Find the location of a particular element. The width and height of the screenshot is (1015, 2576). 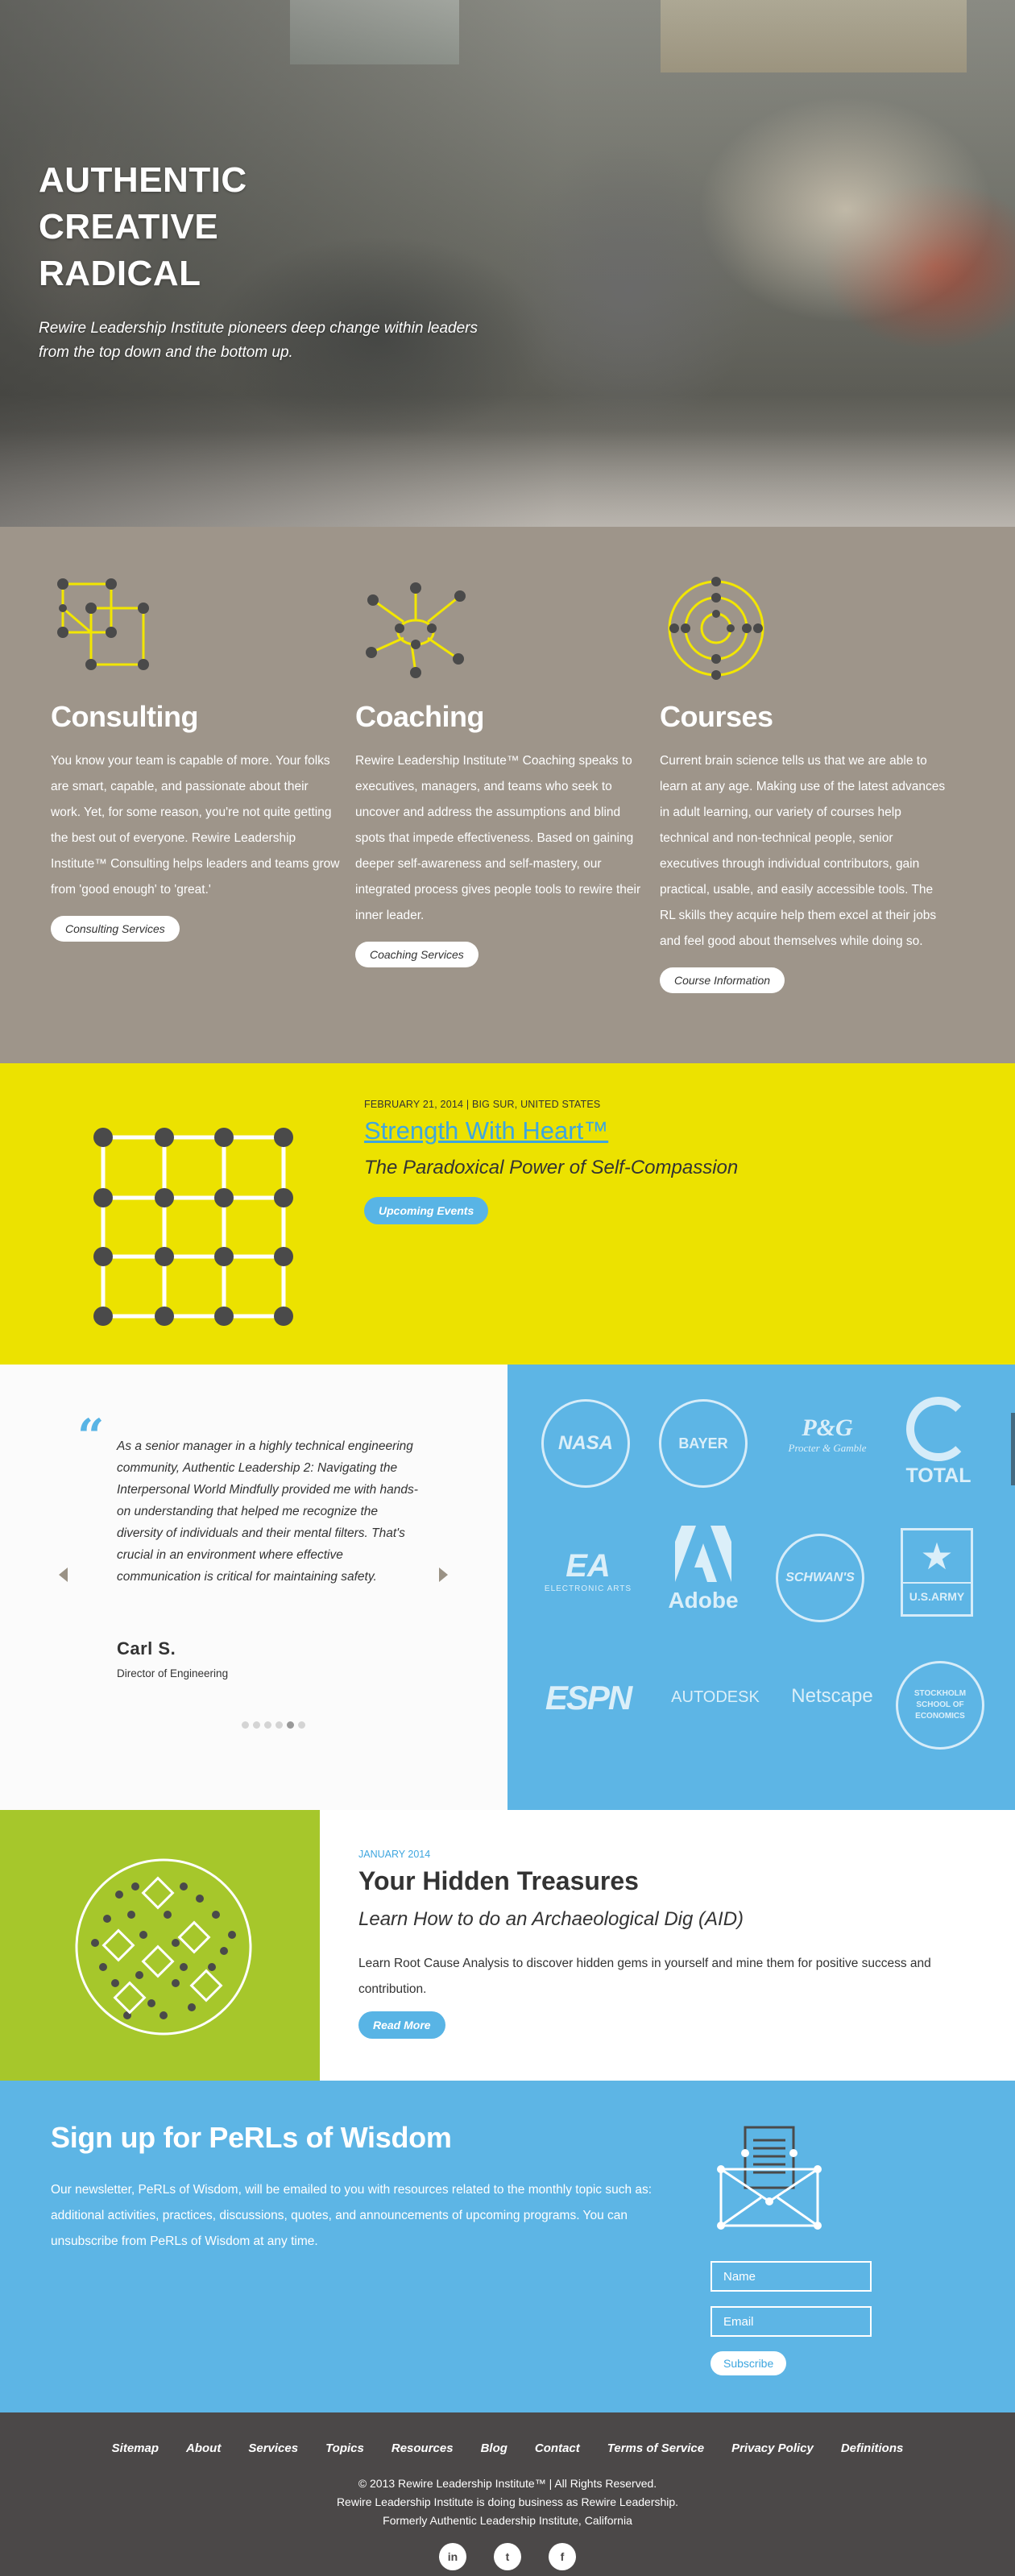

espn-logo: ESPN is located at coordinates (588, 1698).